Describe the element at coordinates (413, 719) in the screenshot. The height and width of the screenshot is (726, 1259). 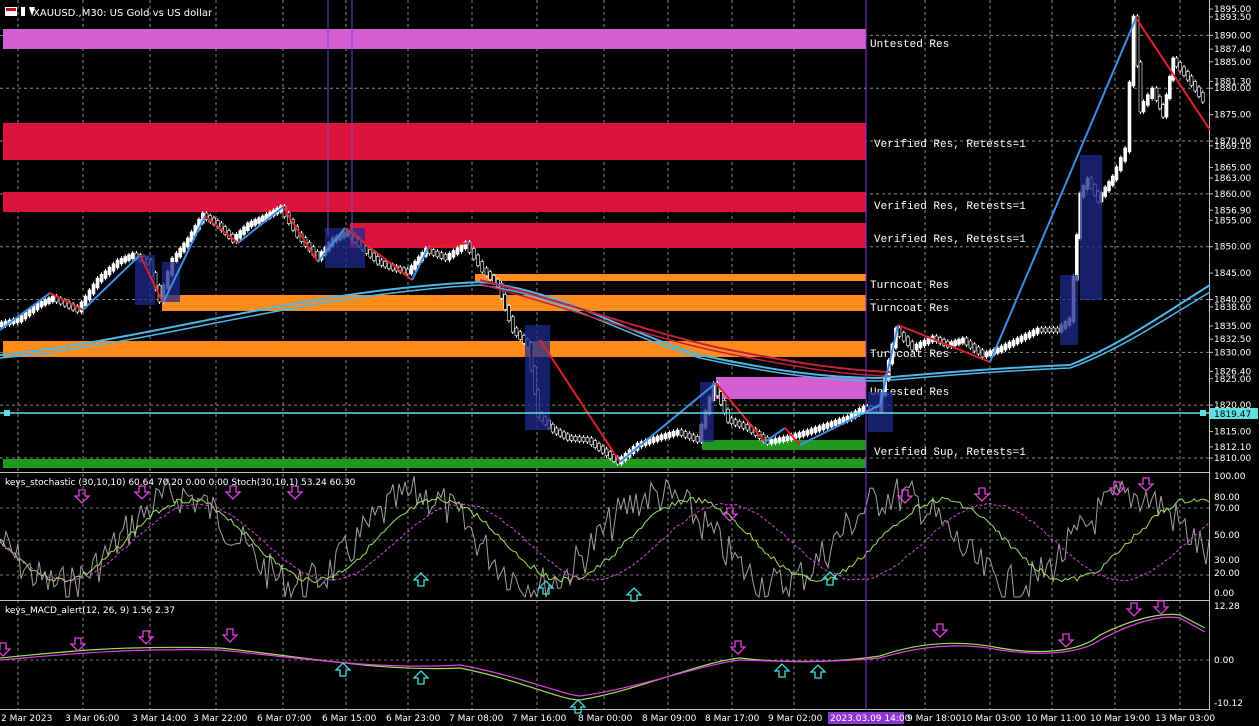
I see `time-label: 6 Mar 23:00` at that location.